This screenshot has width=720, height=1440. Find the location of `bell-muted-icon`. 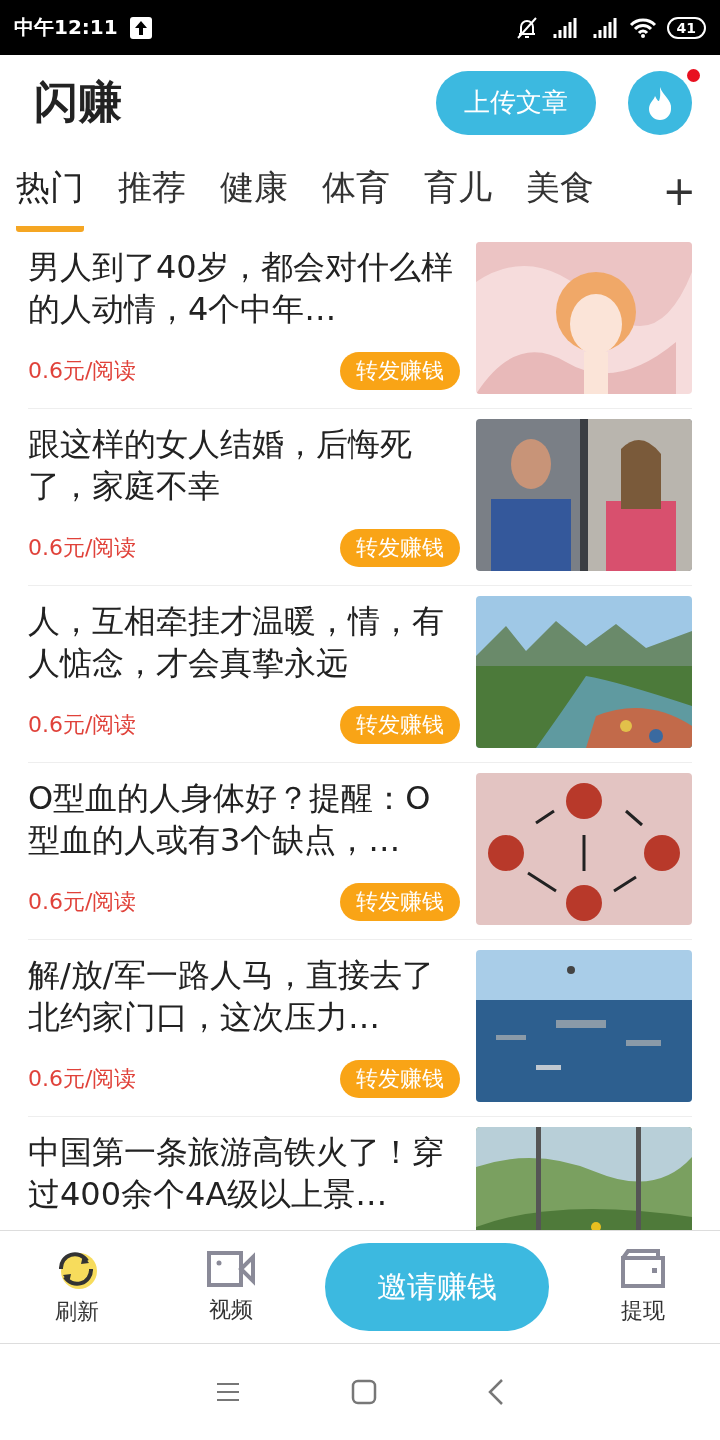

bell-muted-icon is located at coordinates (526, 27).